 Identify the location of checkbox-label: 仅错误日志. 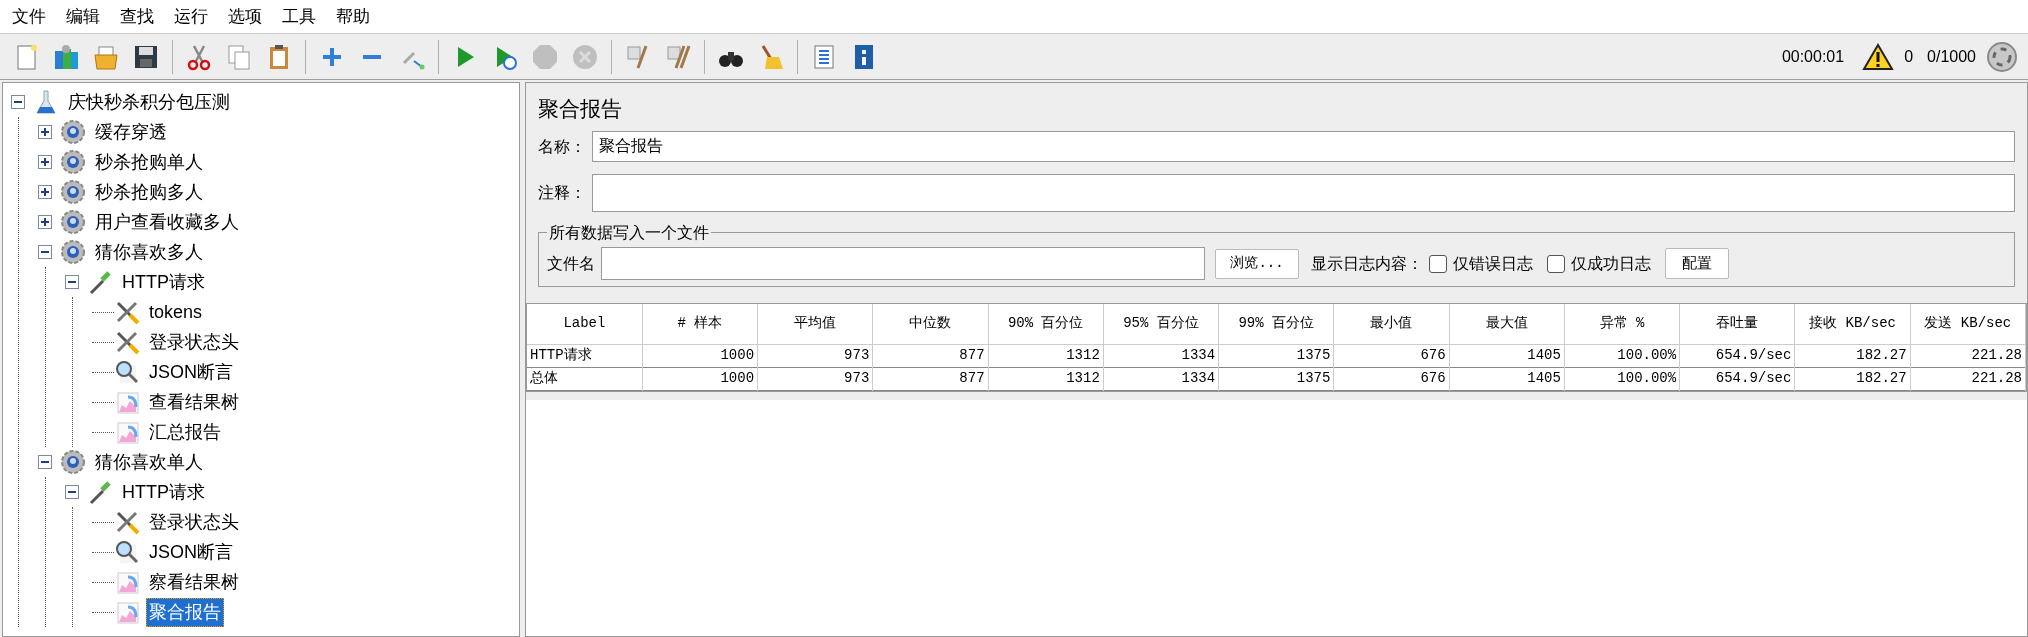
(1493, 263).